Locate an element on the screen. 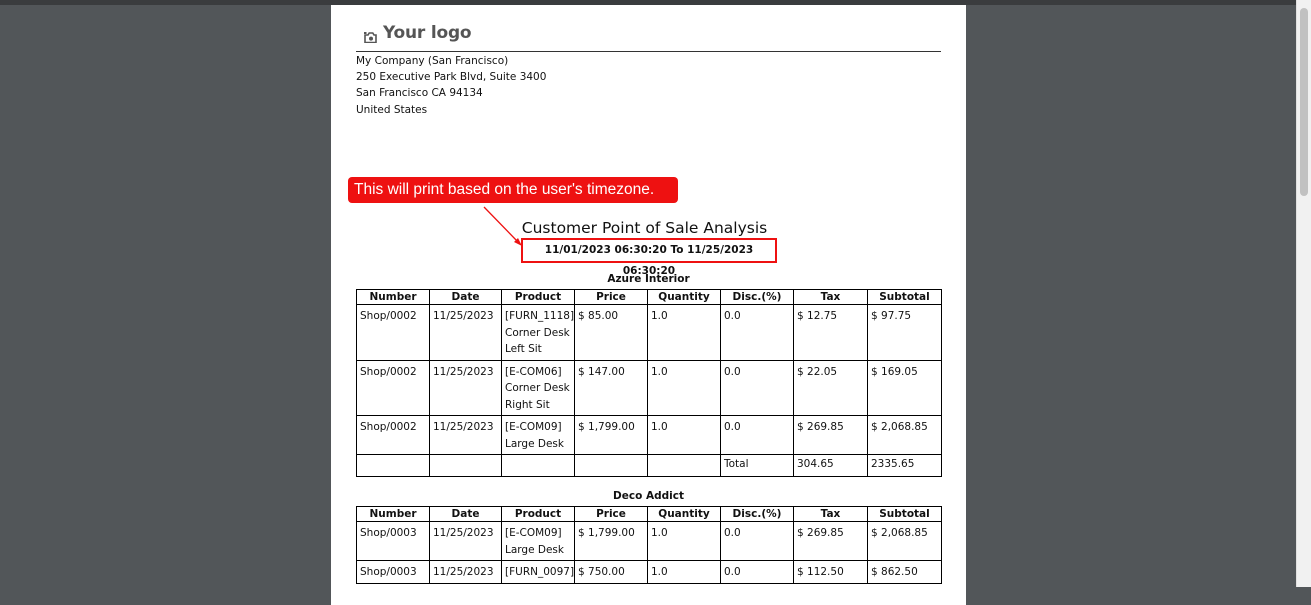 This screenshot has height=605, width=1311. report-title-text: Customer Point of Sale Analysis is located at coordinates (644, 228).